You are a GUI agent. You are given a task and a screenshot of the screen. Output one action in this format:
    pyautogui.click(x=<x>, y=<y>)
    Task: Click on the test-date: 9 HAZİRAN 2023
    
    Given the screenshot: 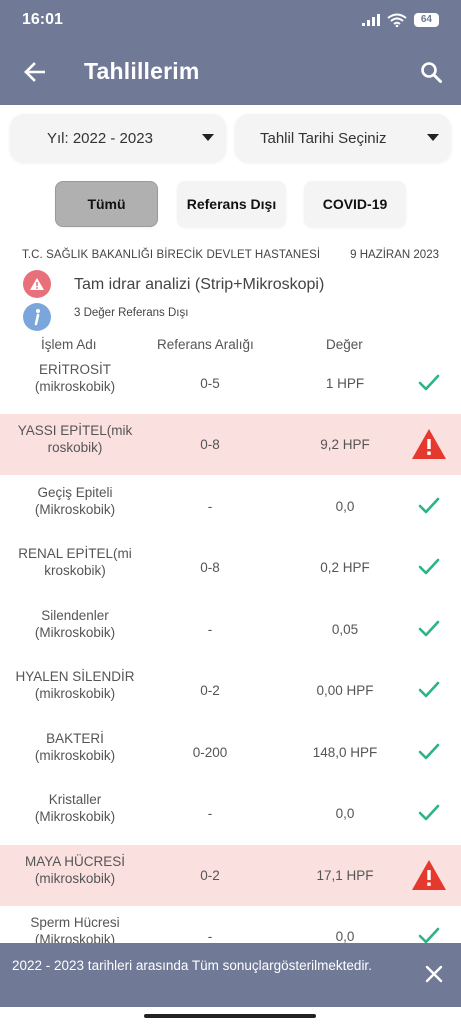 What is the action you would take?
    pyautogui.click(x=394, y=255)
    